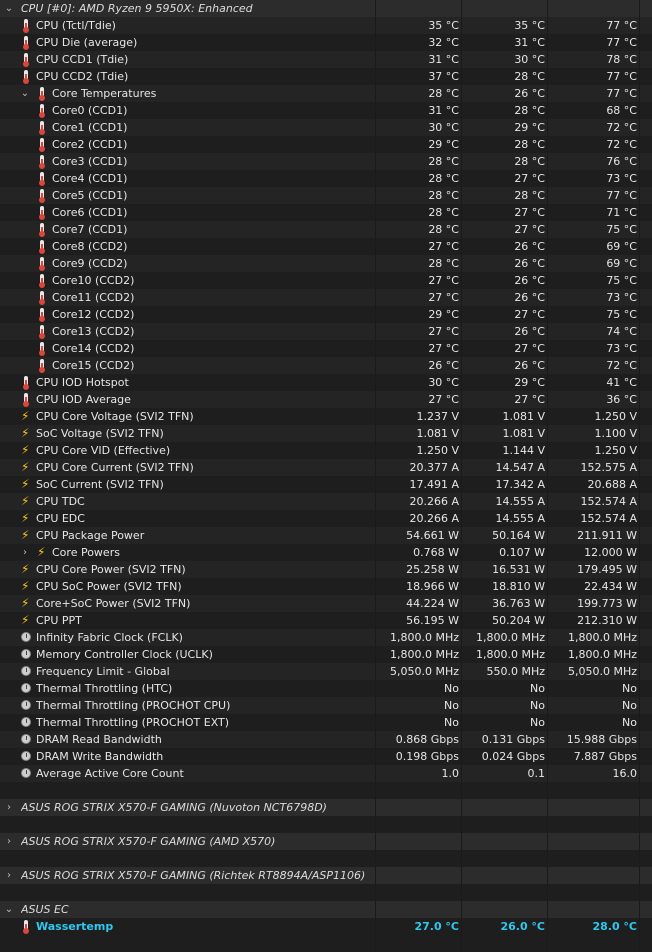 This screenshot has width=652, height=952. I want to click on sensor-row: Core12 (CCD2) 29 °C 27 °C 75 °C, so click(326, 314).